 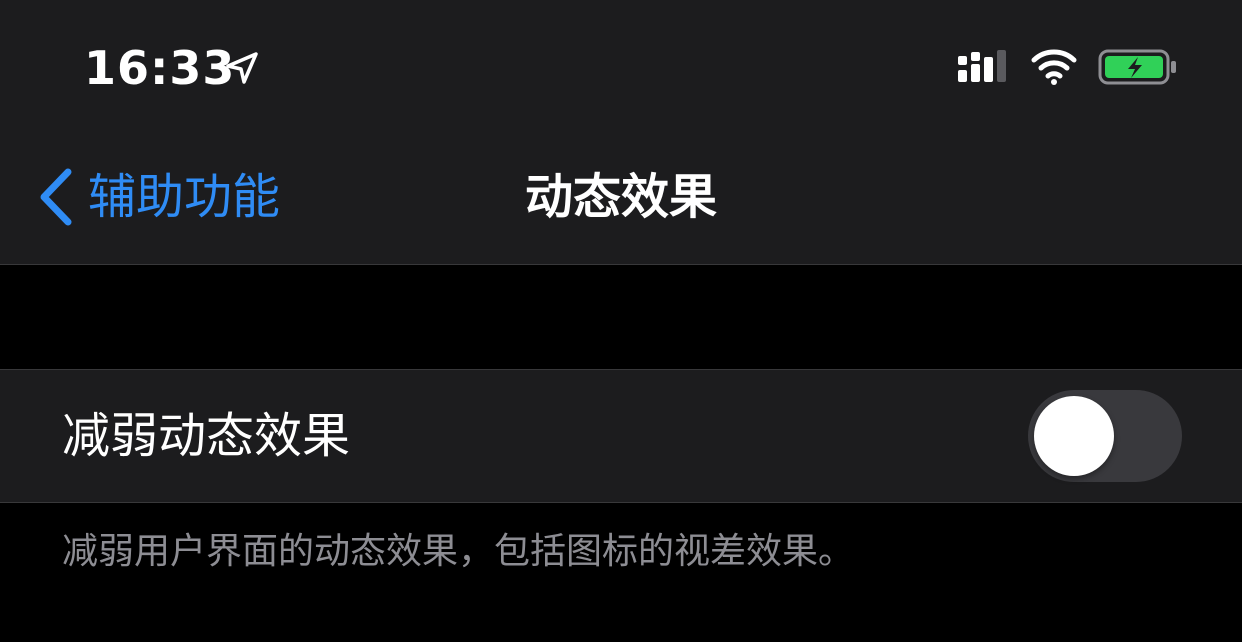 I want to click on page-title: 动态效果, so click(x=620, y=197).